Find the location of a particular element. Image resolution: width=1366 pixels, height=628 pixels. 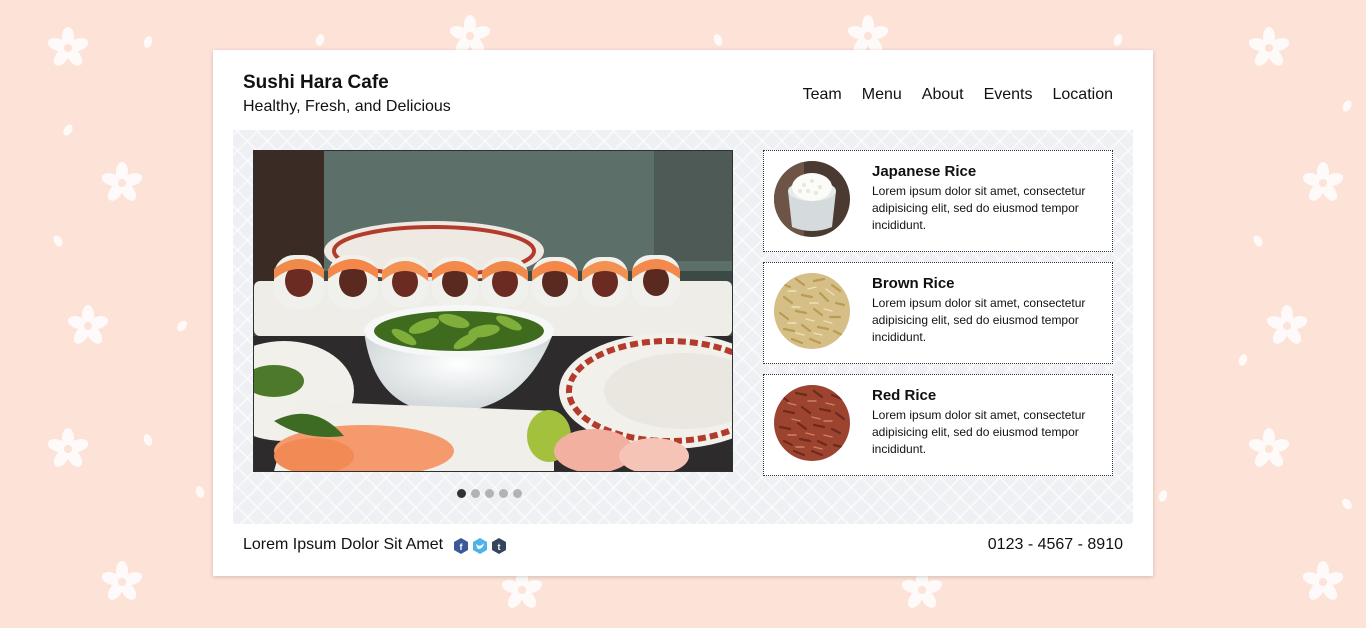

tumblr-icon: t is located at coordinates (499, 546).